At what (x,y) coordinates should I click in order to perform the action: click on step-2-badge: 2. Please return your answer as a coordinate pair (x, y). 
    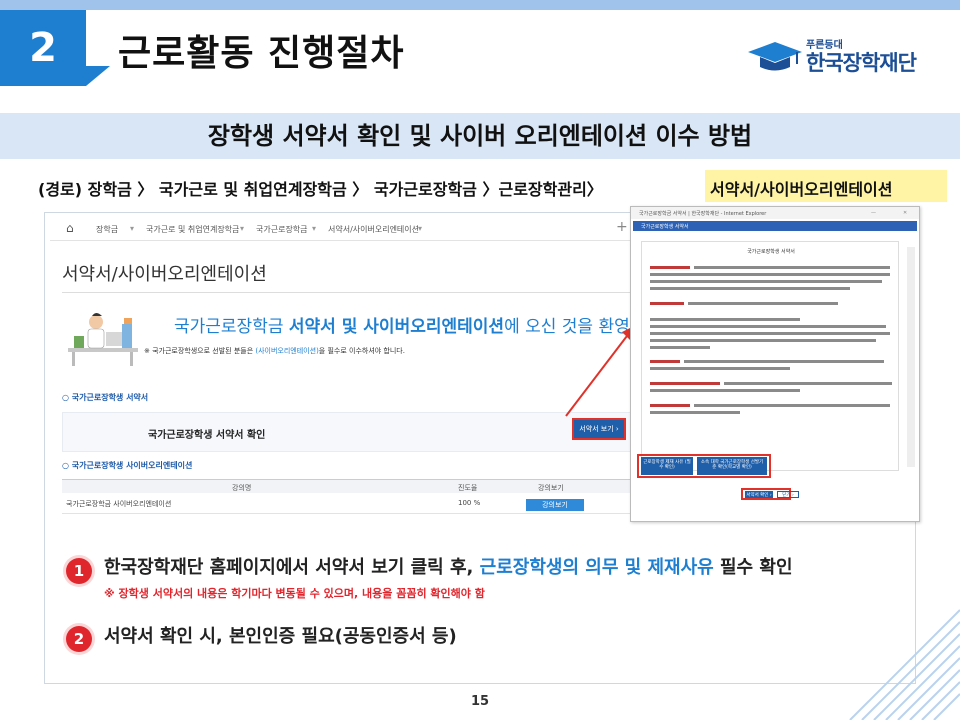
    Looking at the image, I should click on (79, 639).